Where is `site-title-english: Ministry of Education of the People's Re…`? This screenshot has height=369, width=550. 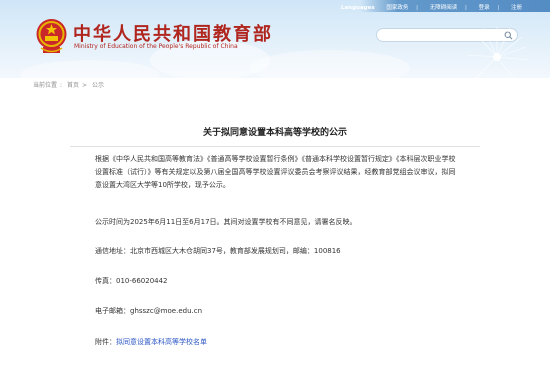
site-title-english: Ministry of Education of the People's Re… is located at coordinates (156, 46).